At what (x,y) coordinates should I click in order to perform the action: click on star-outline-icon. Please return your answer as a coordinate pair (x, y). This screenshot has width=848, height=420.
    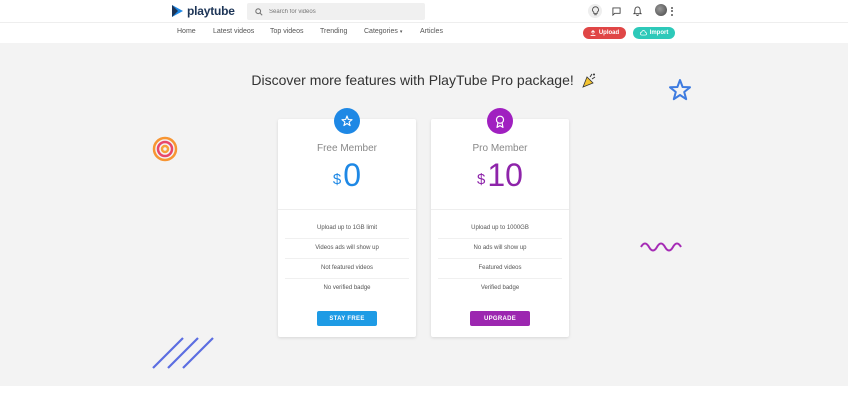
    Looking at the image, I should click on (680, 90).